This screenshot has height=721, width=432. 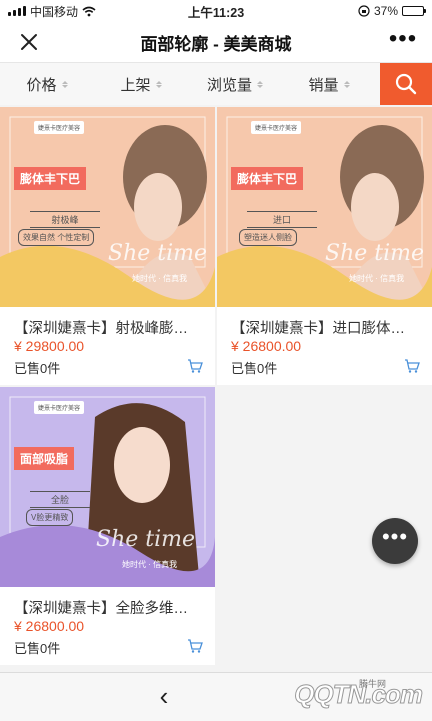 What do you see at coordinates (60, 499) in the screenshot?
I see `banner-tag: 全脸` at bounding box center [60, 499].